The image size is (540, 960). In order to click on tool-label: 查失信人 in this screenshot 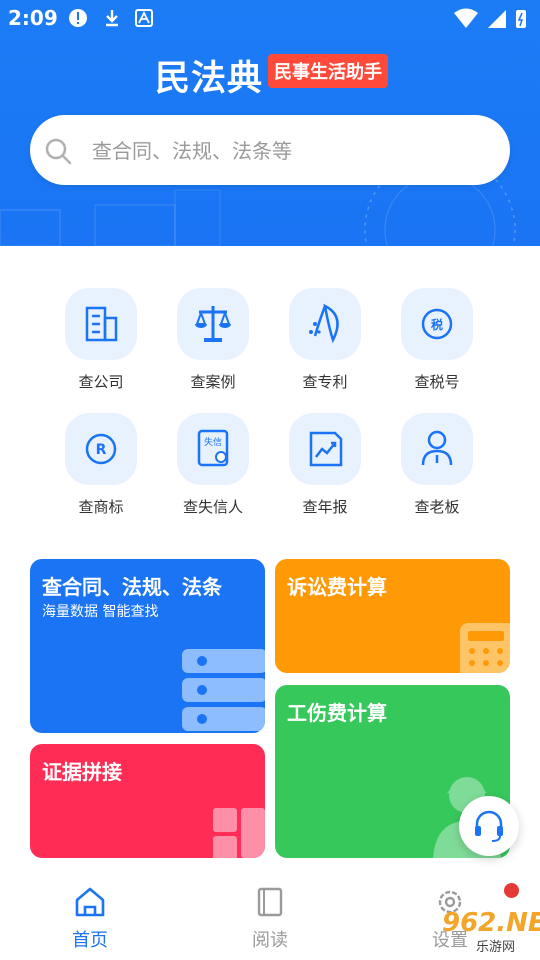, I will do `click(212, 507)`.